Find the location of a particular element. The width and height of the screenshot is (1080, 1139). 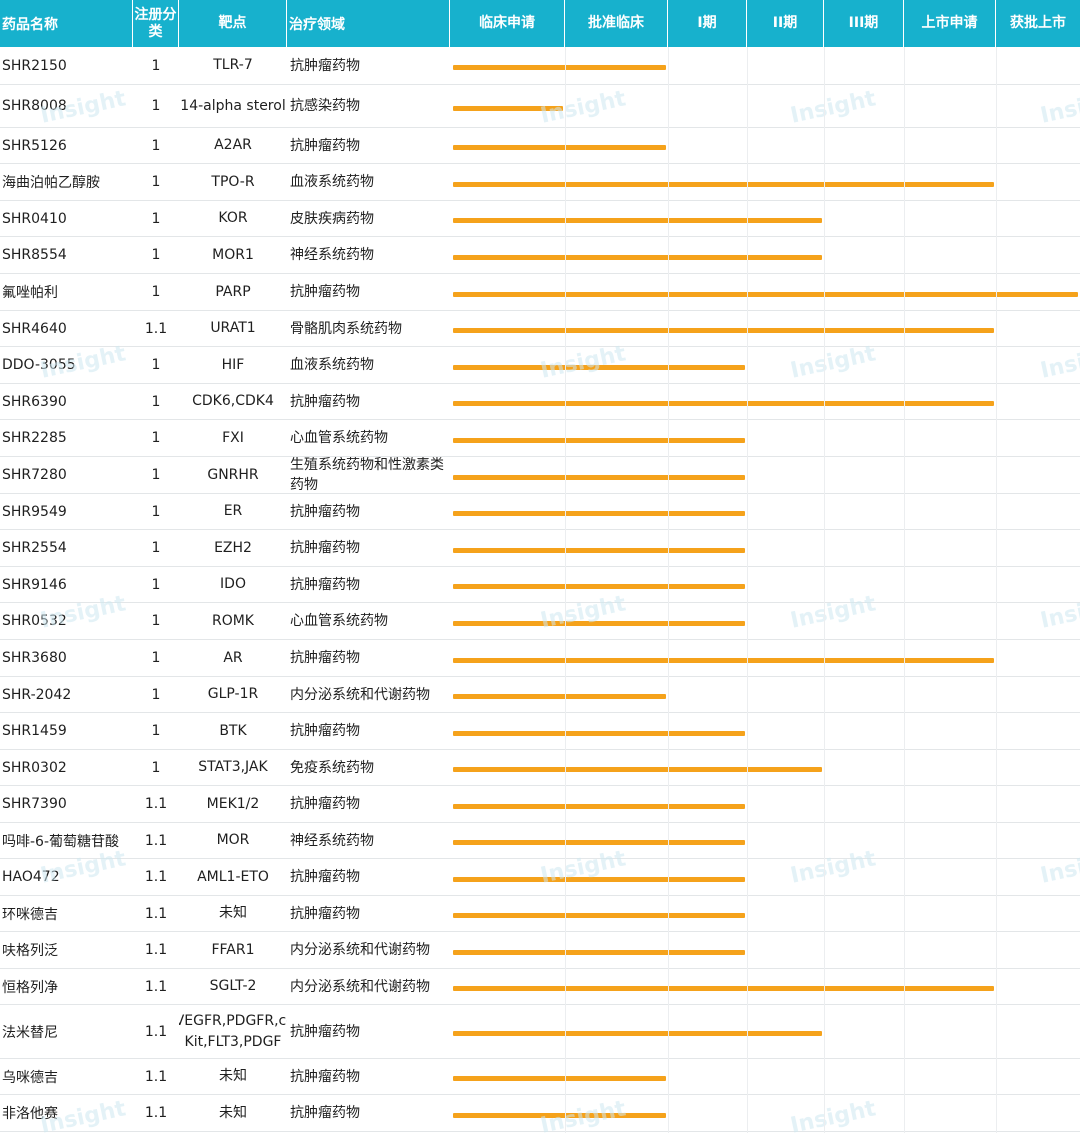

table-row: 恒格列净 1.1 SGLT-2 内分泌系统和代谢药物 is located at coordinates (540, 987).